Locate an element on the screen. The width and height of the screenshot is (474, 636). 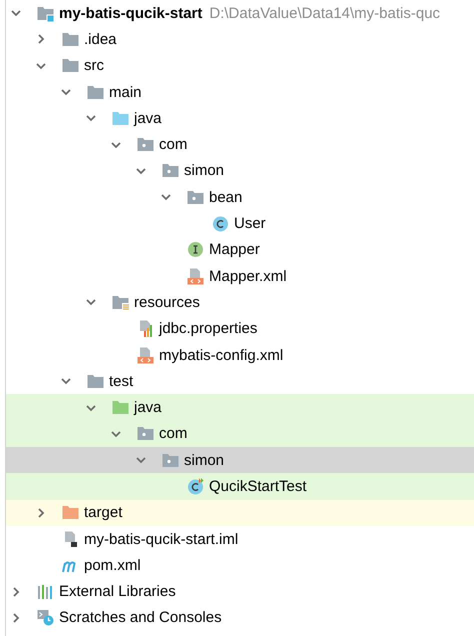
tree-item: pom.xml is located at coordinates (240, 565).